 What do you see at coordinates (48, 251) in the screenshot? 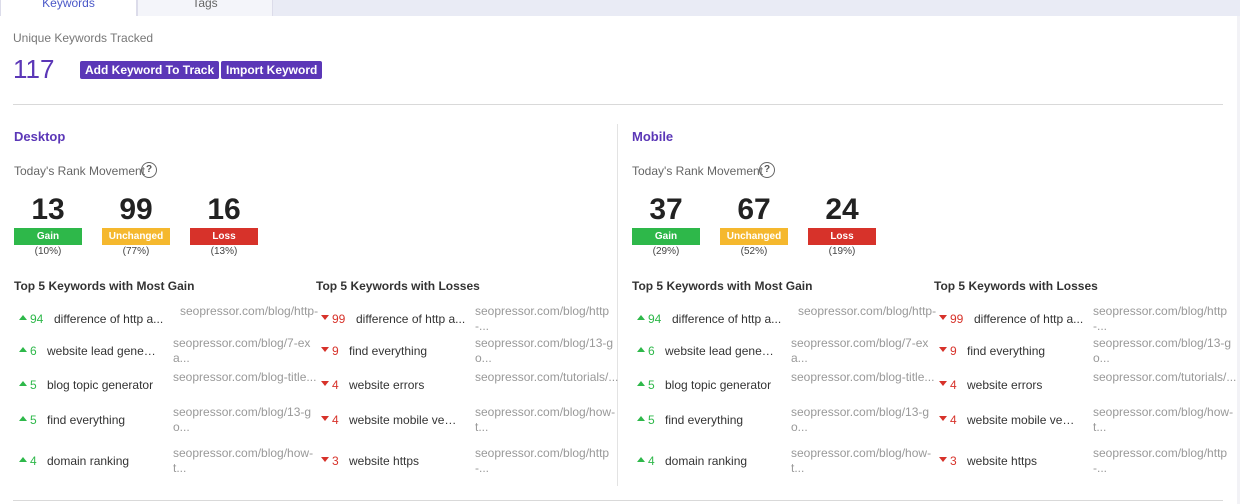
I see `gain-percent: (10%)` at bounding box center [48, 251].